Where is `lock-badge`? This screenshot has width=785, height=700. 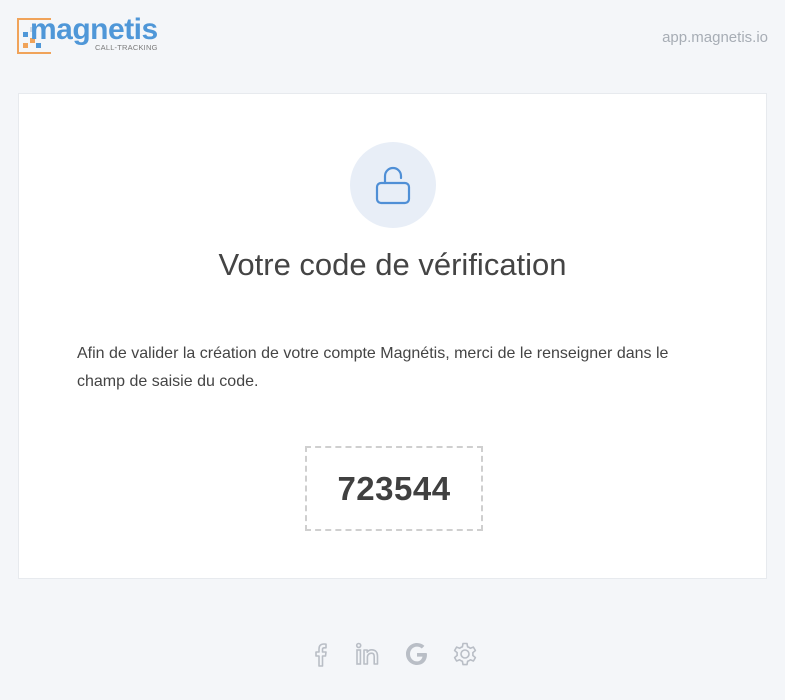
lock-badge is located at coordinates (393, 185).